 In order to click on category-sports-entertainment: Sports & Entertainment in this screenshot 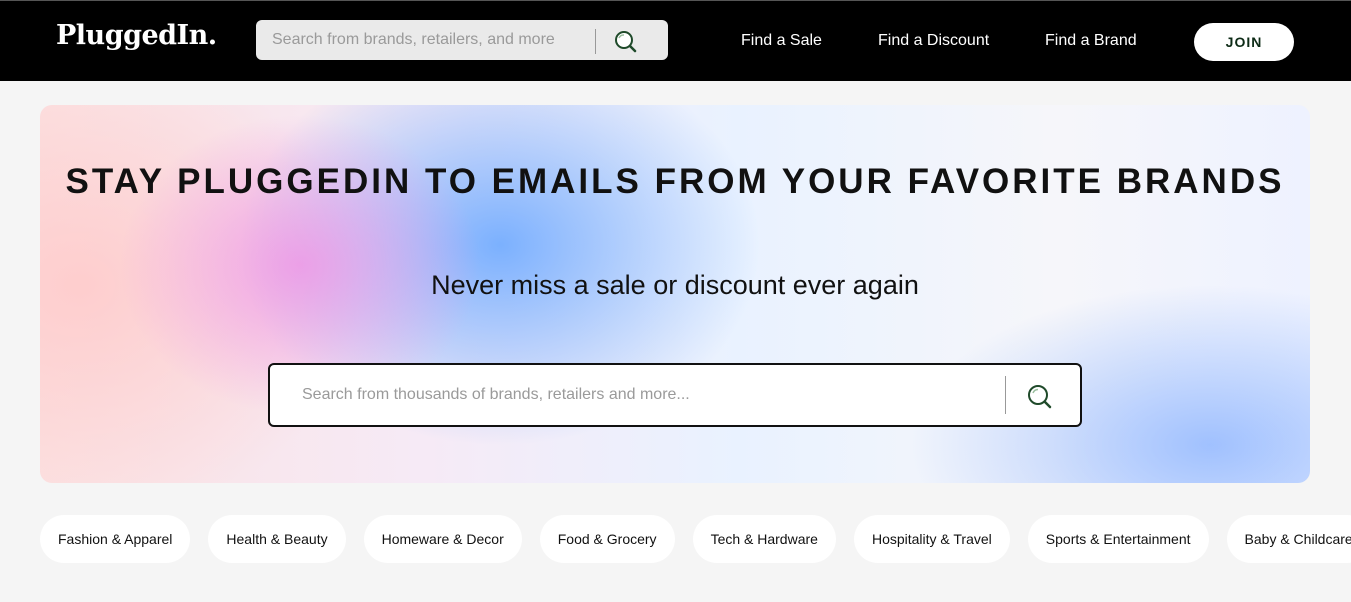, I will do `click(1118, 539)`.